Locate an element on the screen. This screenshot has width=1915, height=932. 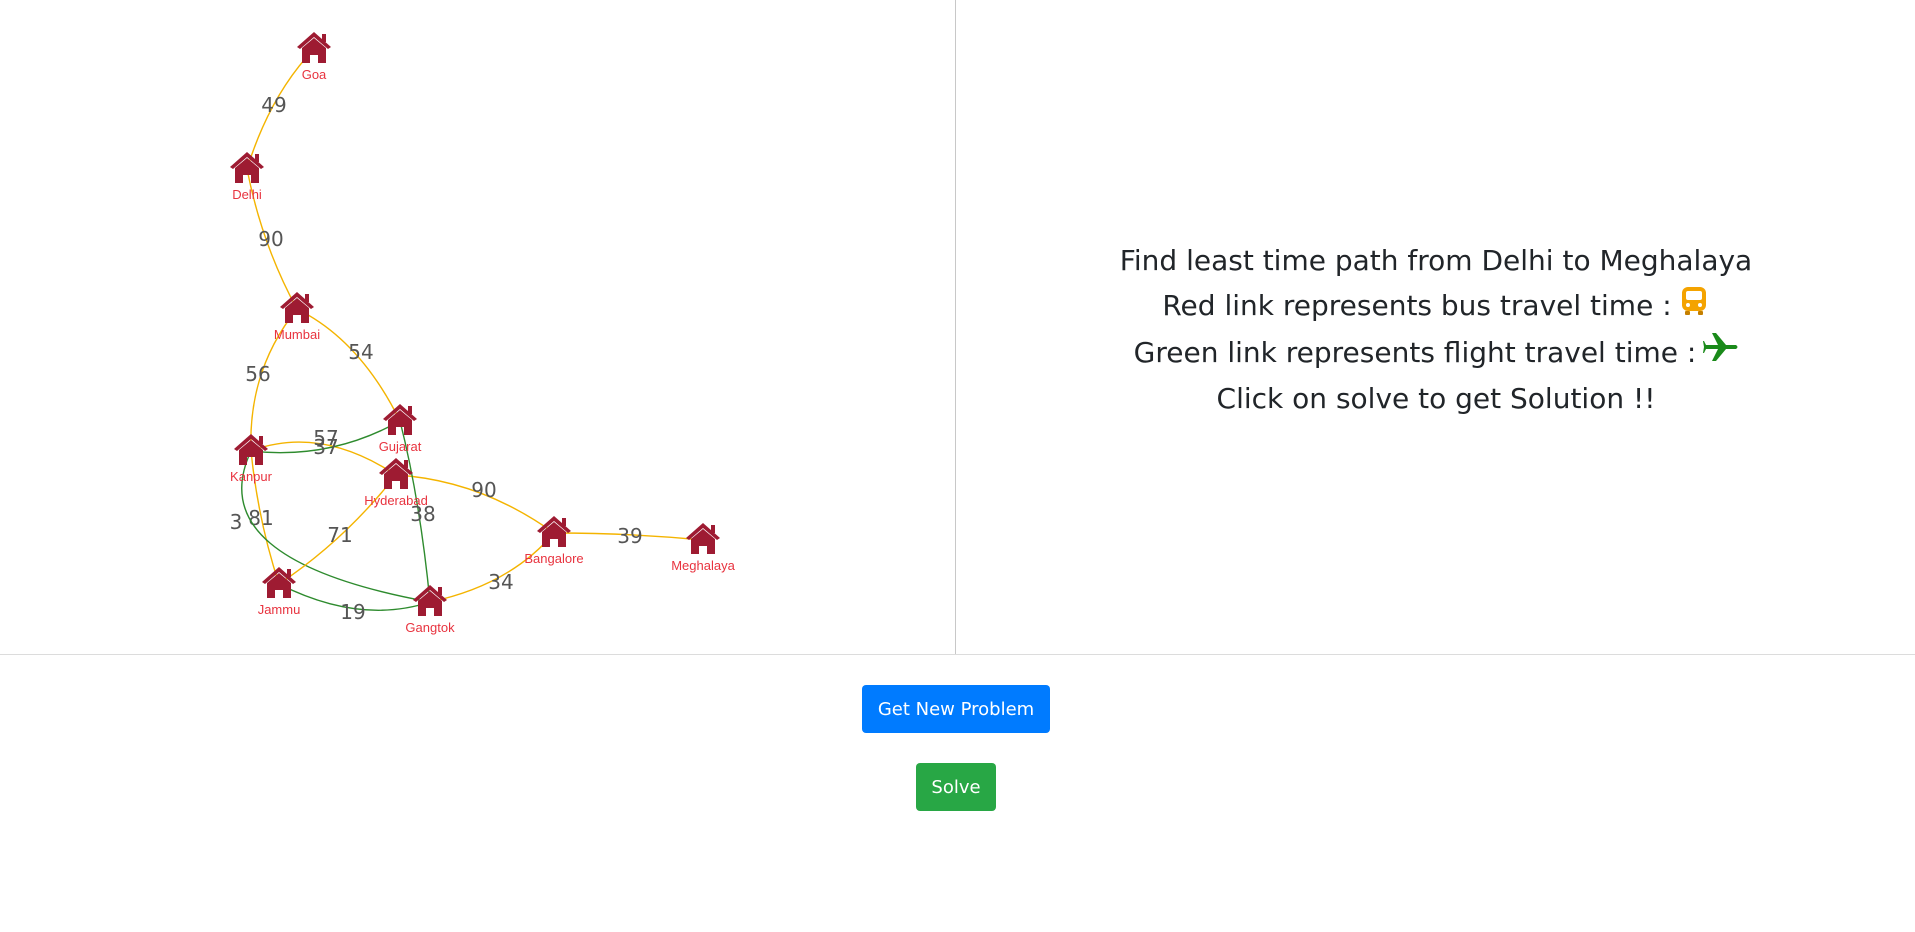
bus-icon is located at coordinates (1694, 307).